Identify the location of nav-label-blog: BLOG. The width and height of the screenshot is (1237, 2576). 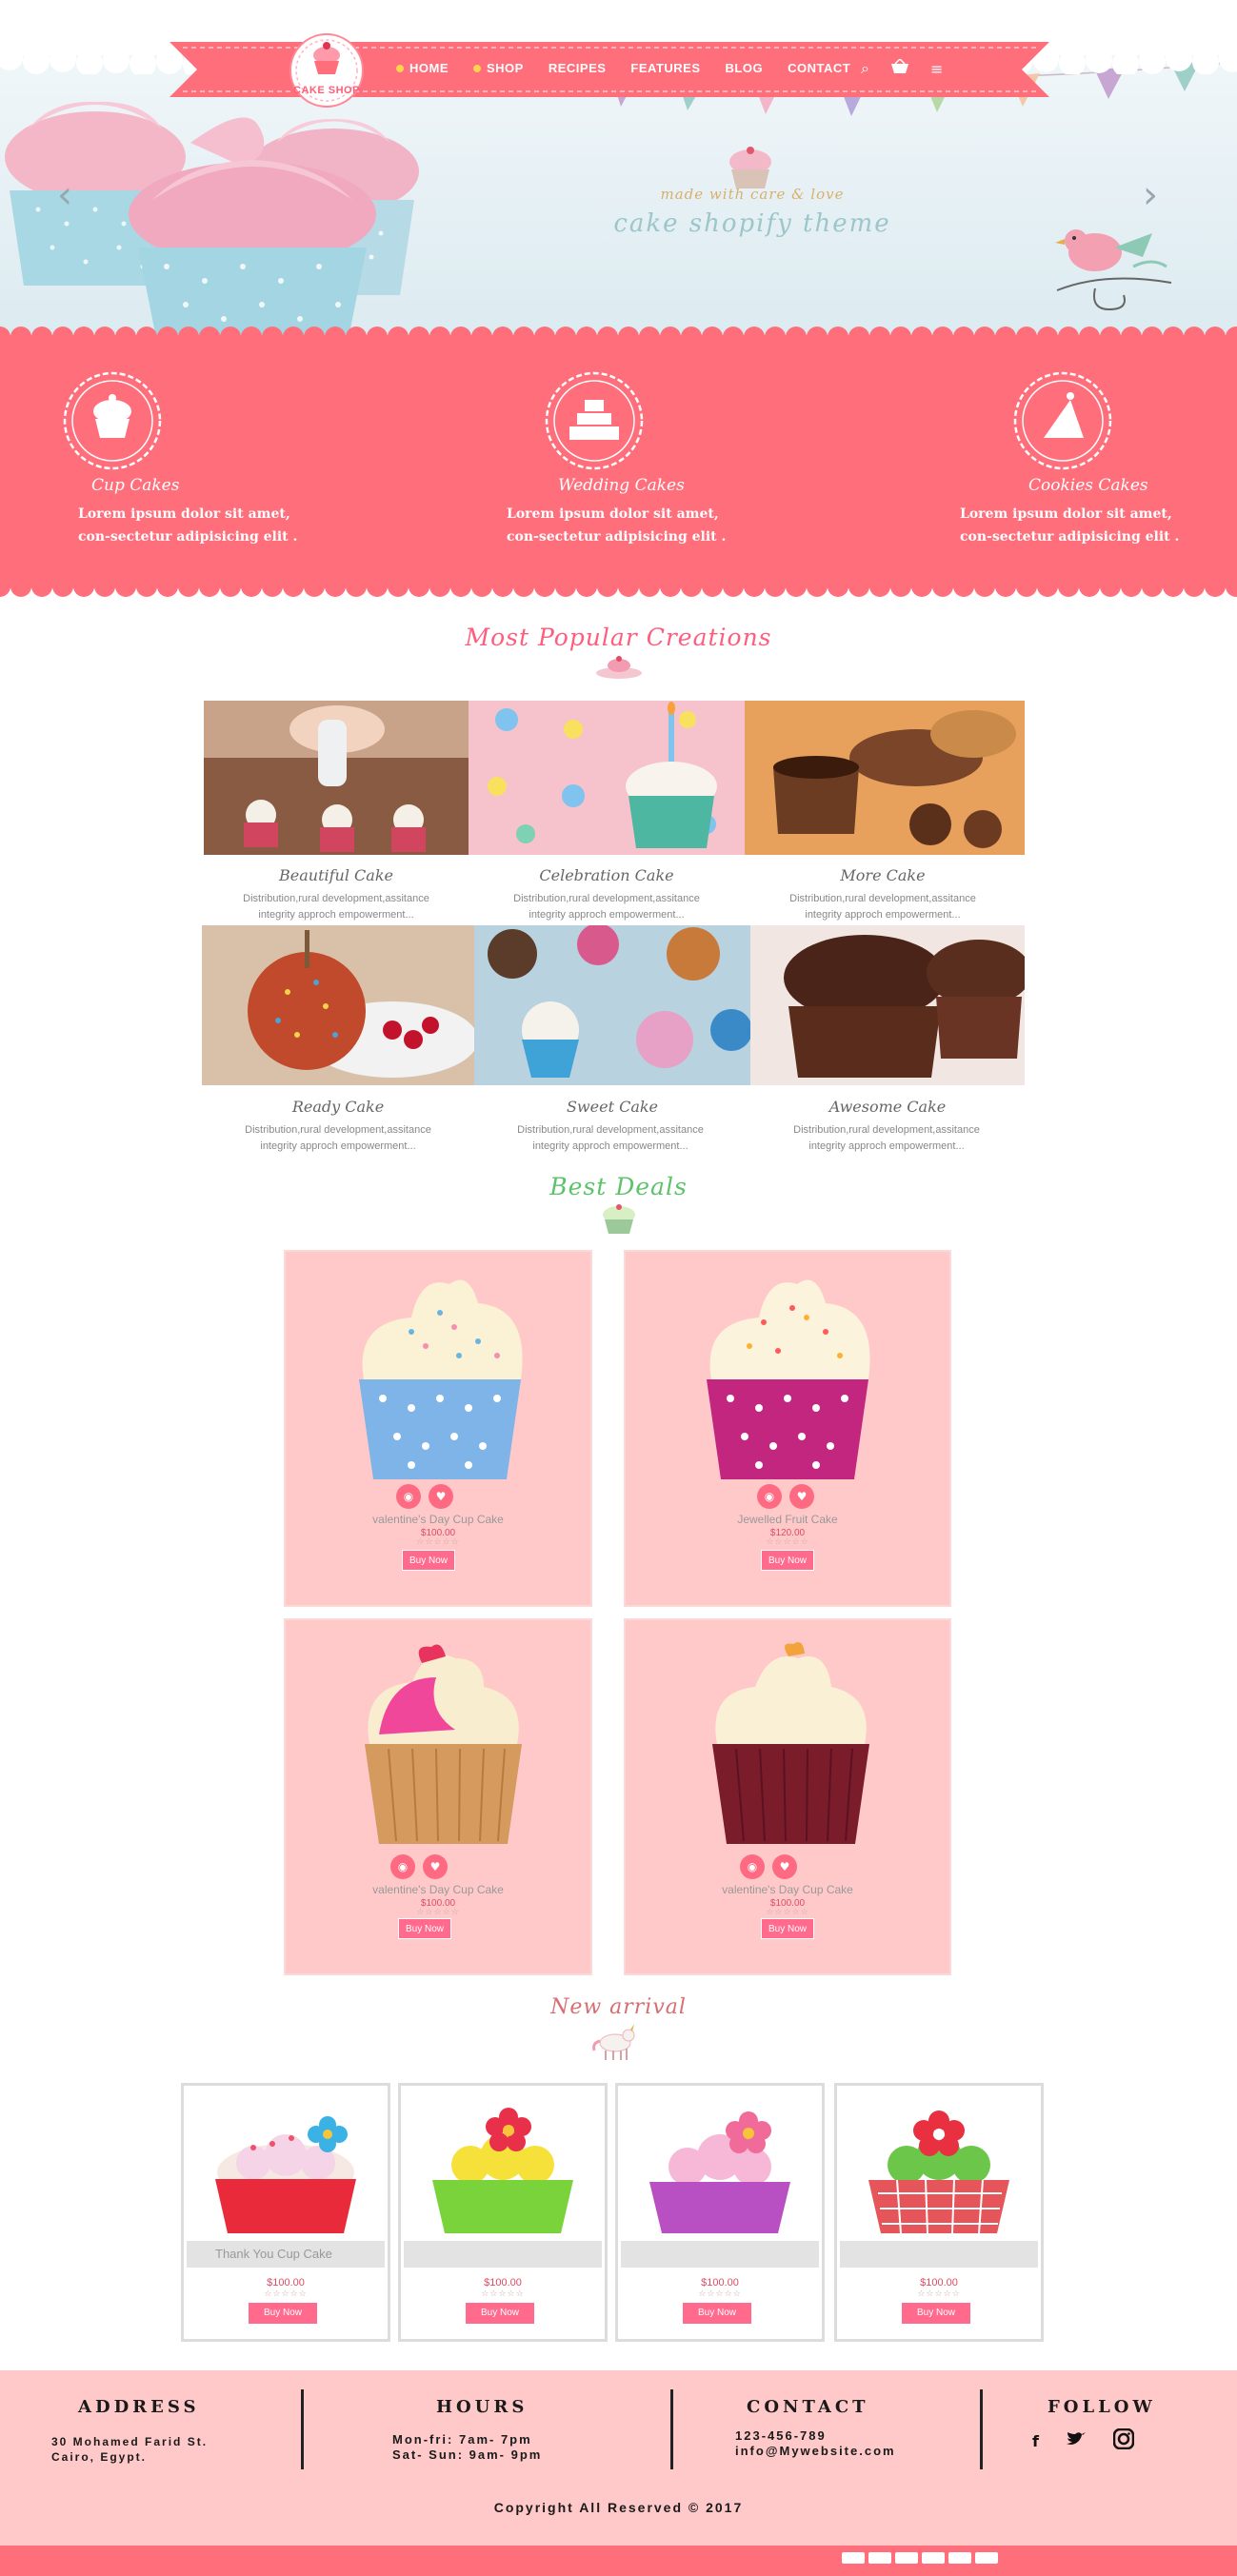
(744, 68).